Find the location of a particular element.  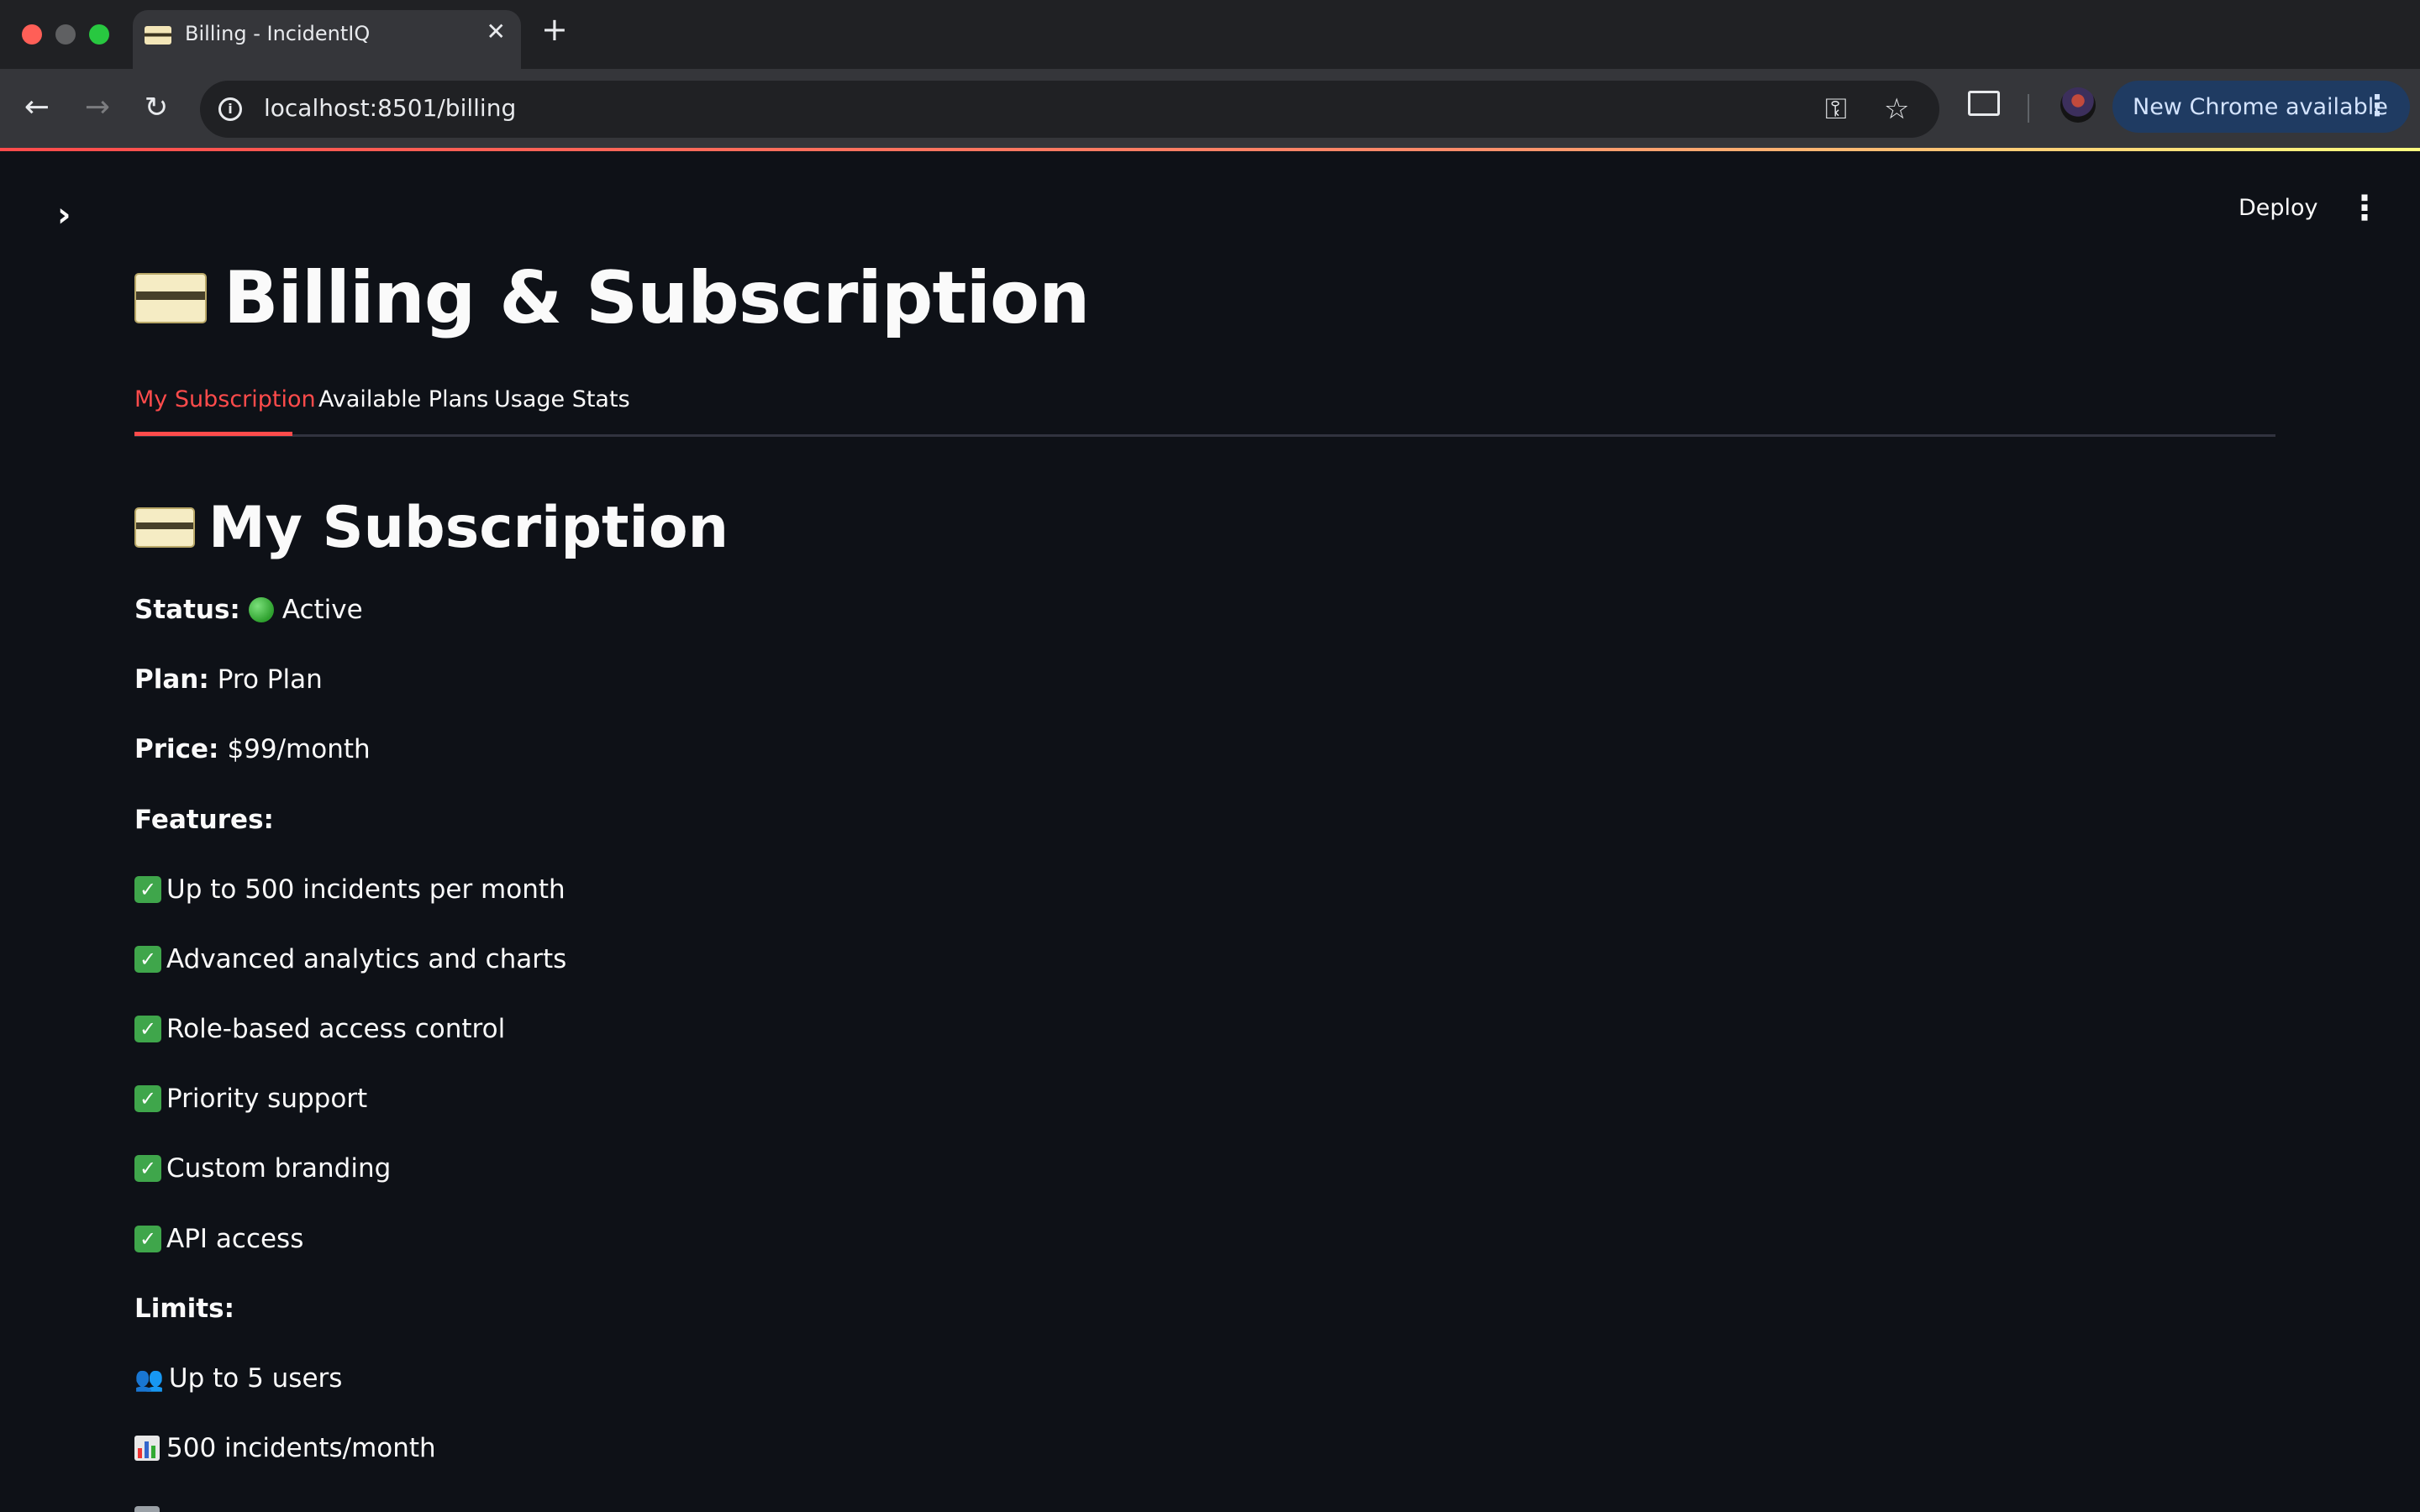

feature-text: Advanced analytics and charts is located at coordinates (367, 959).